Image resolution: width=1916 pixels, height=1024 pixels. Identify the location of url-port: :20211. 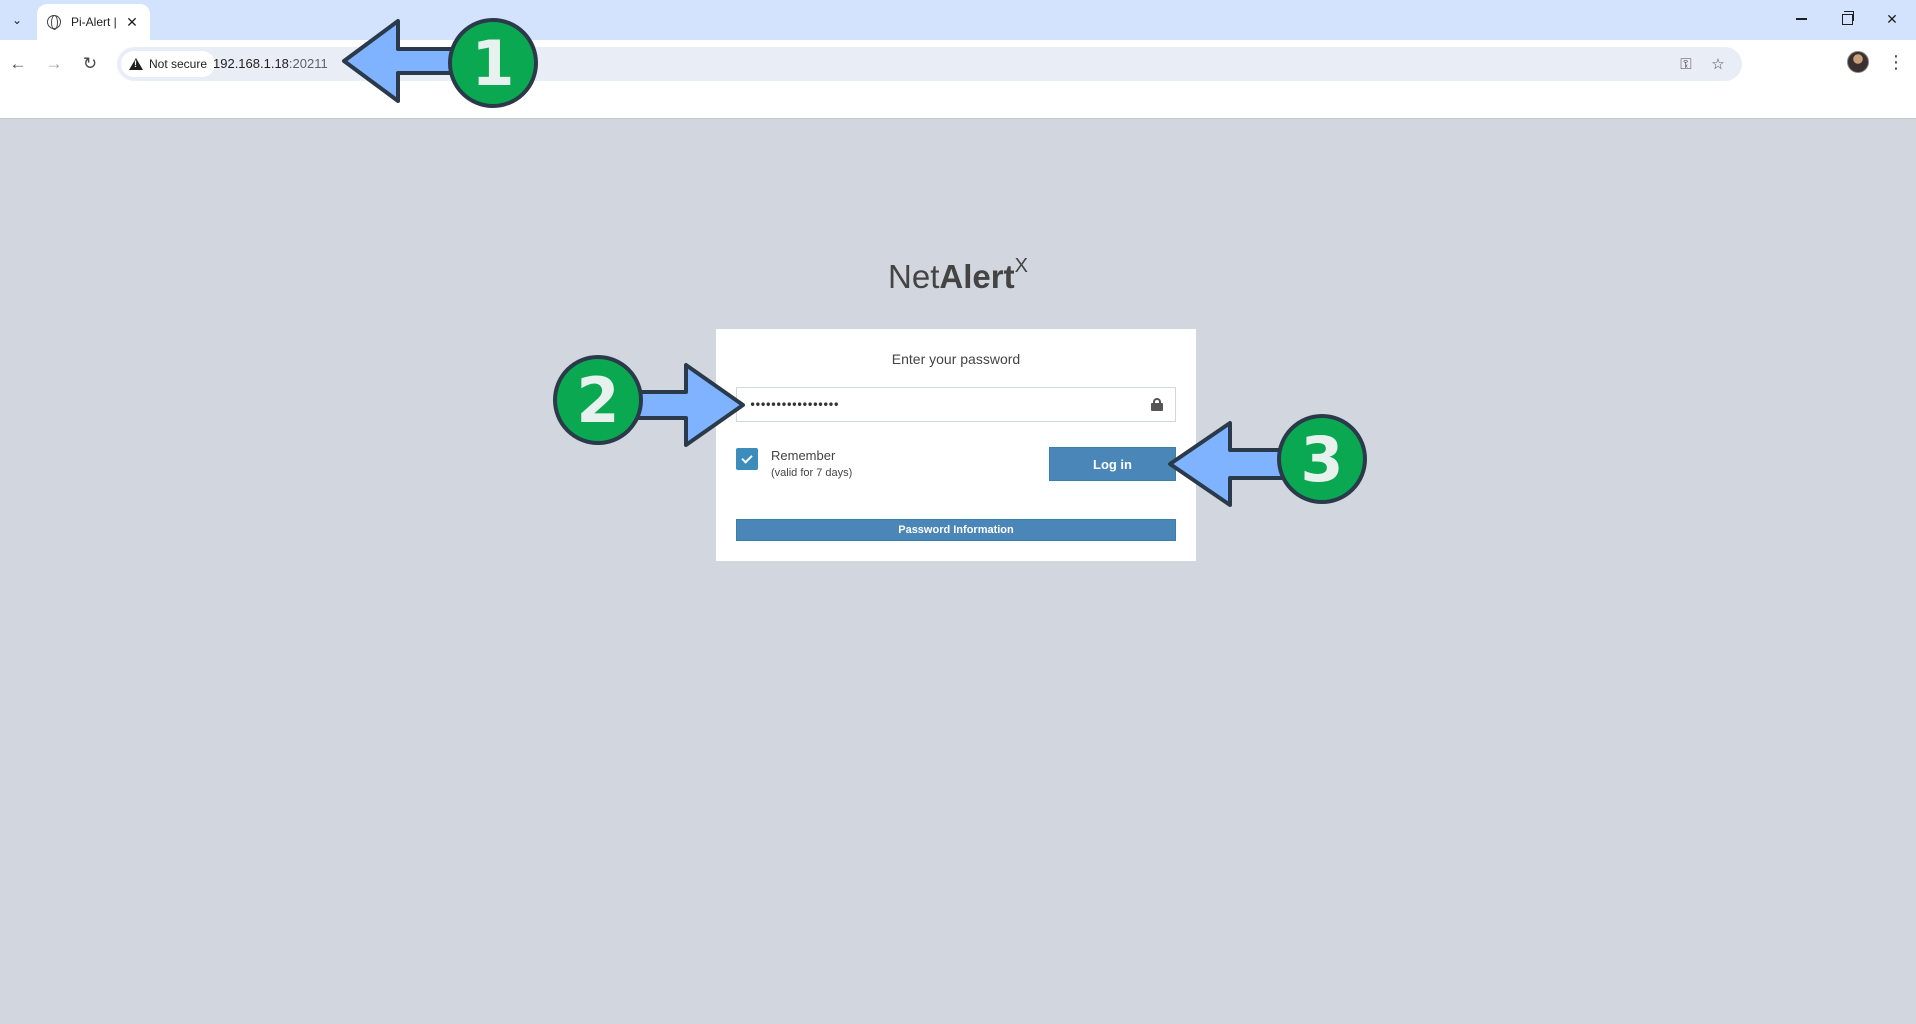
(308, 63).